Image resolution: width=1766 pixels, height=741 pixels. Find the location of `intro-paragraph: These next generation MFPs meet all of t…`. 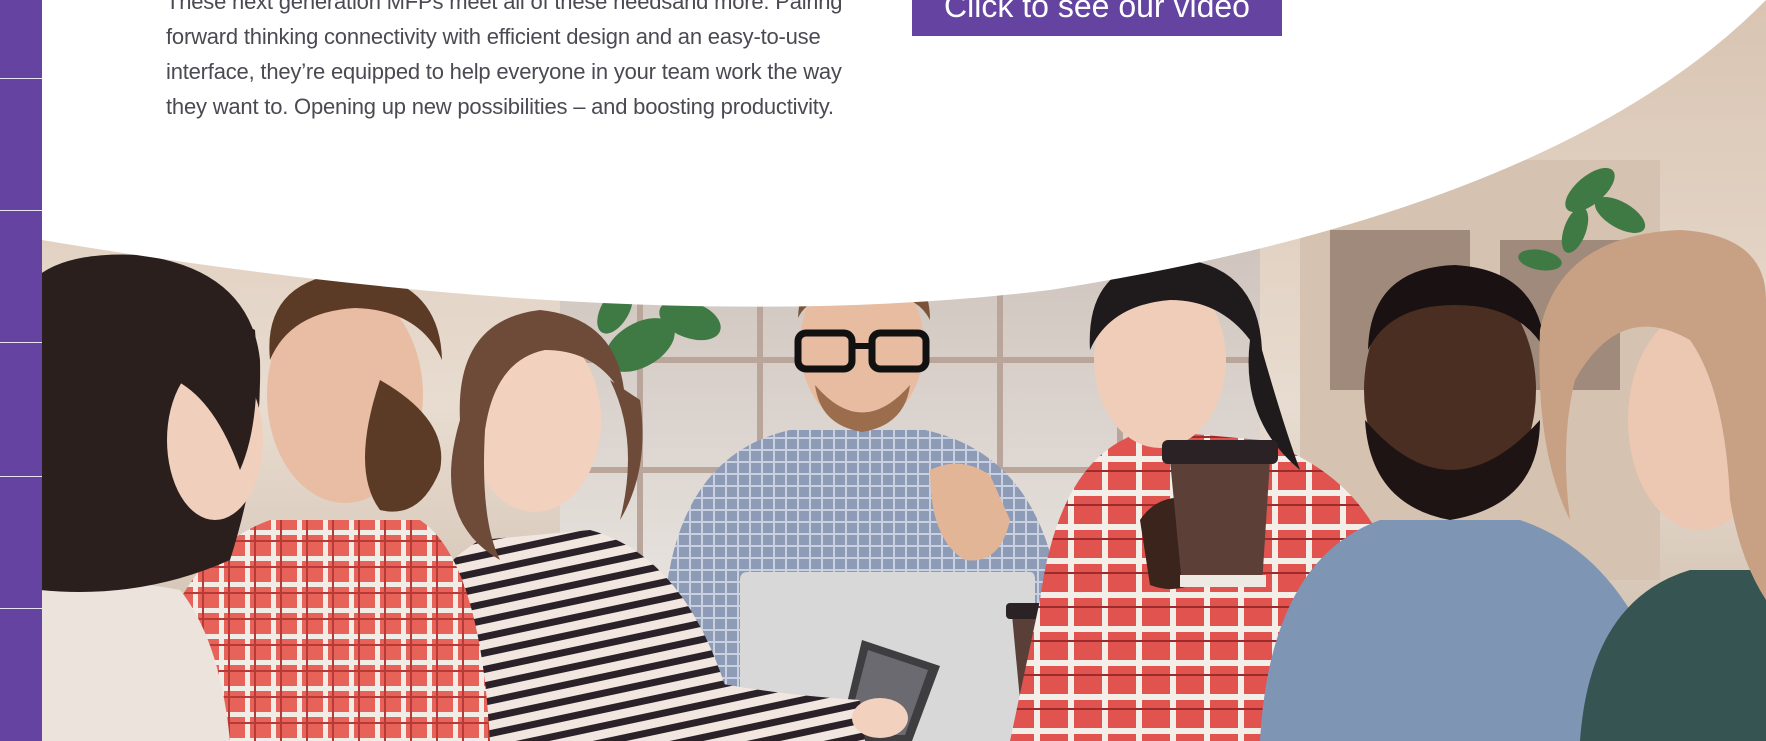

intro-paragraph: These next generation MFPs meet all of t… is located at coordinates (516, 62).